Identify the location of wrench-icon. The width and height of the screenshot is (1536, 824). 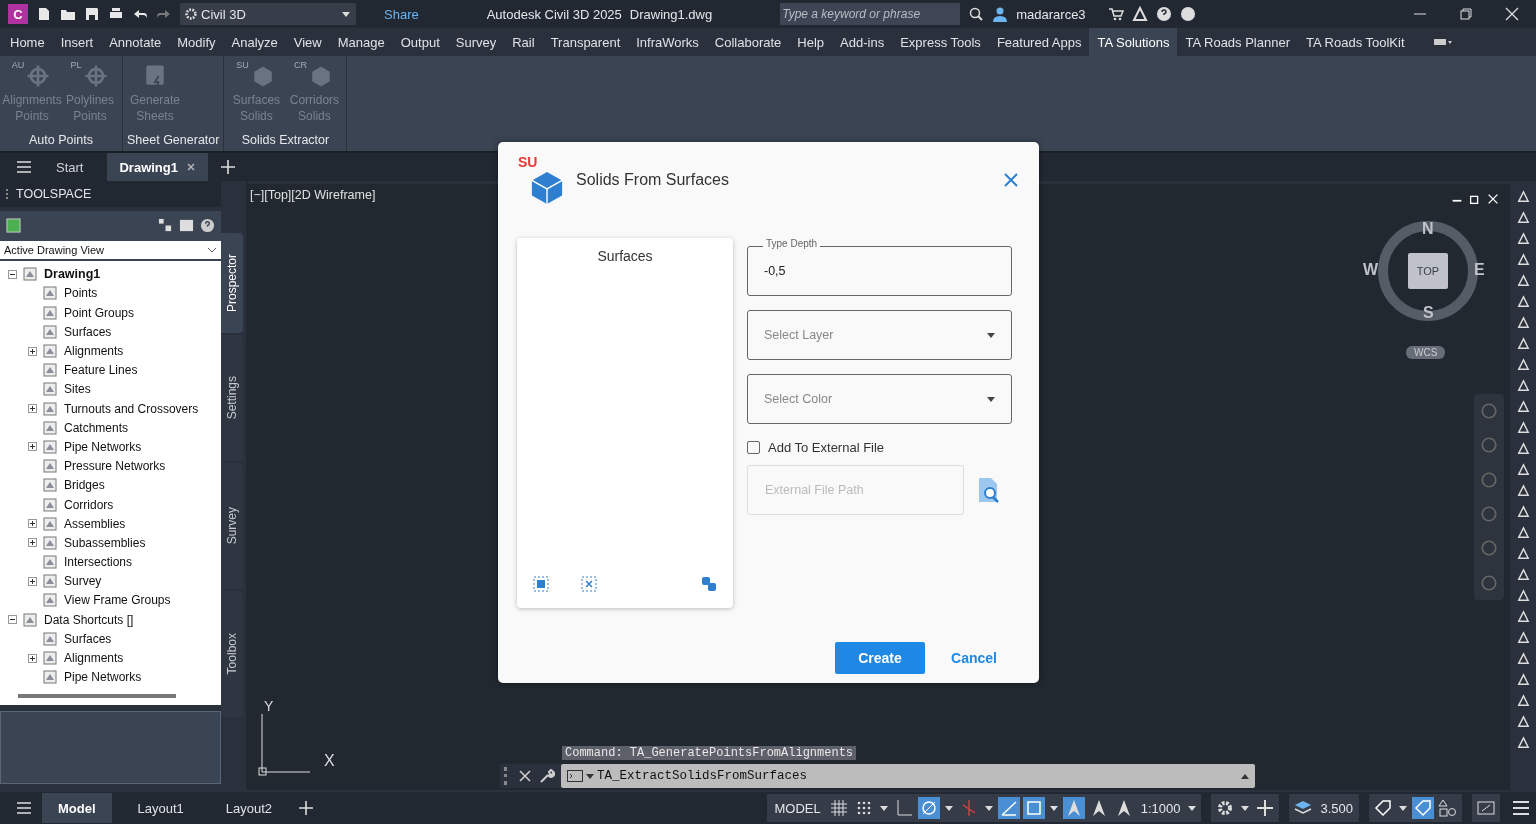
(547, 776).